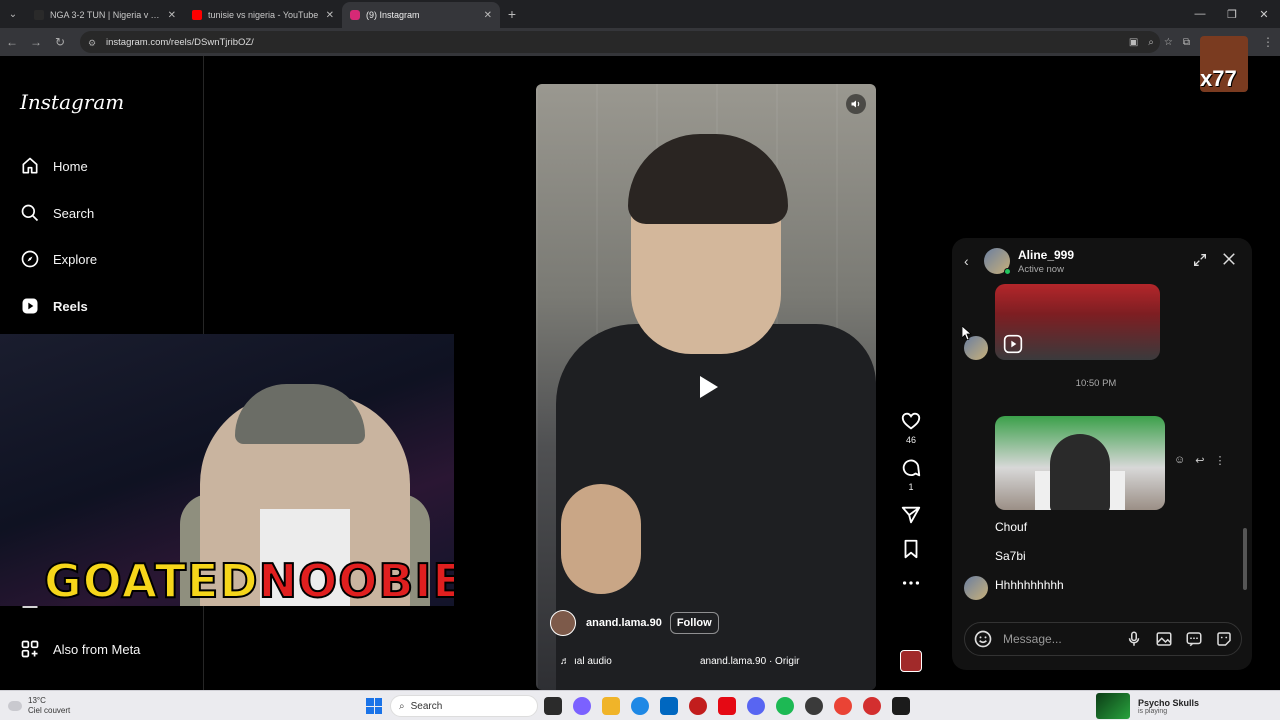 This screenshot has width=1280, height=720. Describe the element at coordinates (421, 15) in the screenshot. I see `tab-instagram: (9) Instagram ✕` at that location.